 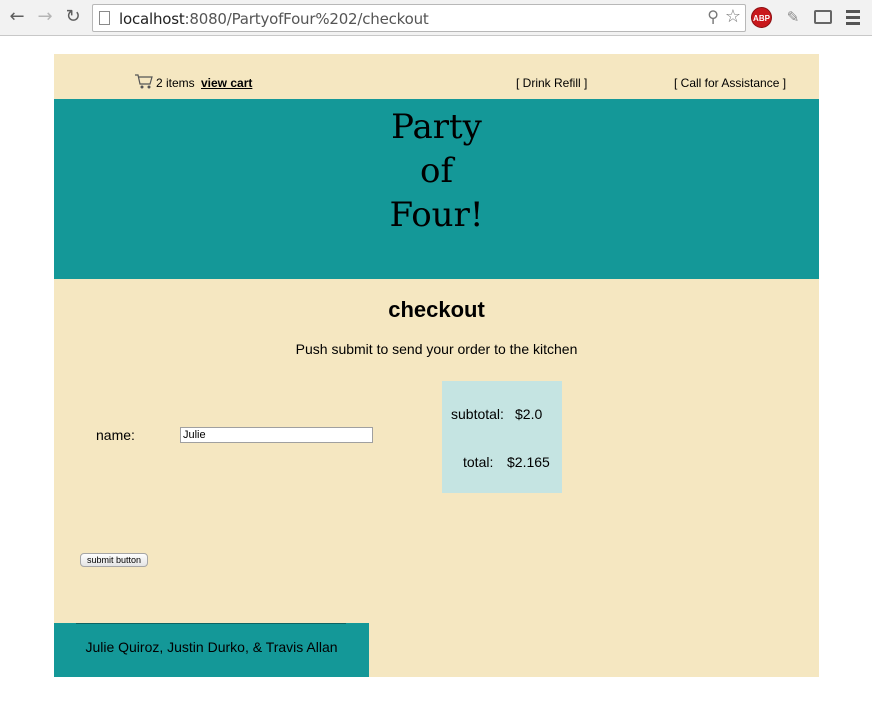 I want to click on footer-divider, so click(x=211, y=623).